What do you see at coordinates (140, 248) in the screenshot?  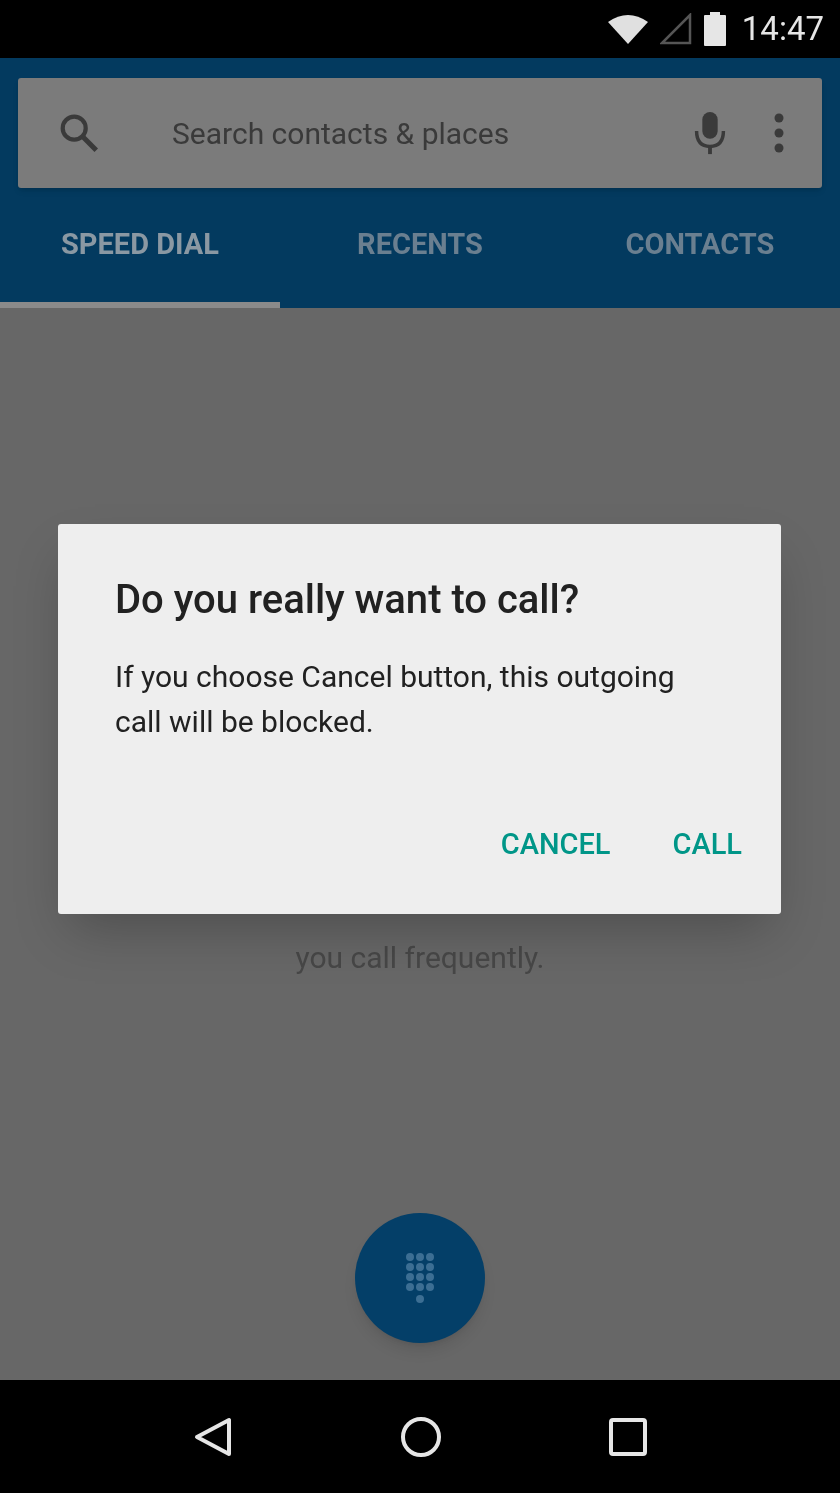 I see `tab: SPEED DIAL` at bounding box center [140, 248].